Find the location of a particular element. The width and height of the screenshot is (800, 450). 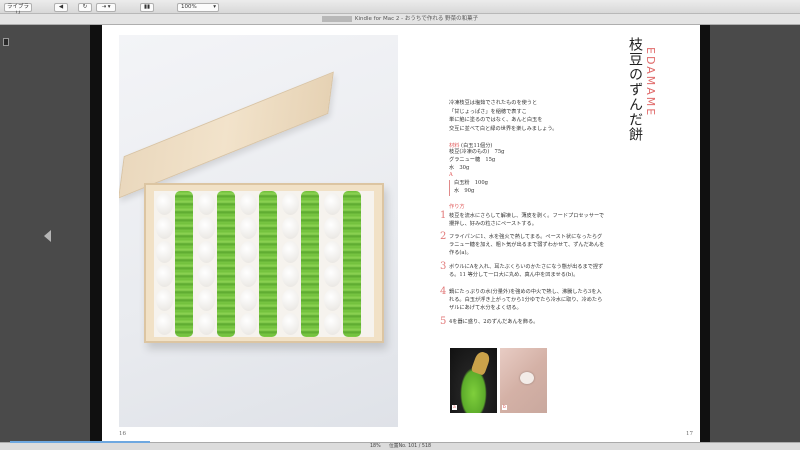

toolbar: ライブラリ ◀ ↻ ⇥ ▾ ▮▮ 100% ▾ is located at coordinates (400, 8).